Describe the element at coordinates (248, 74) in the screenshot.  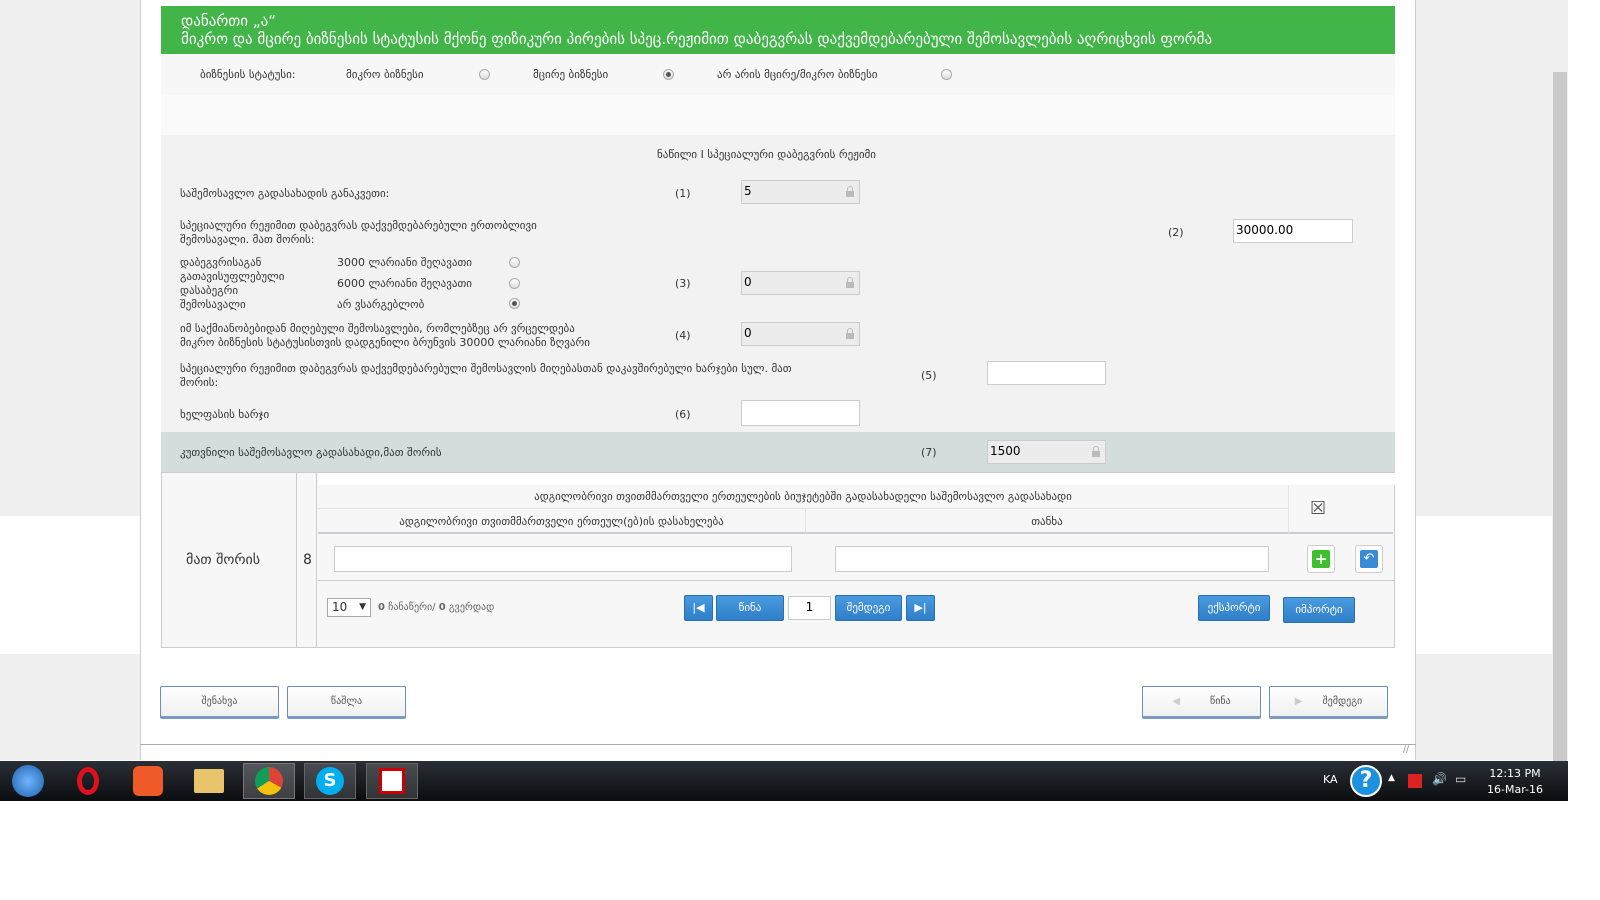
I see `status-label: ბიზნესის სტატუსი:` at that location.